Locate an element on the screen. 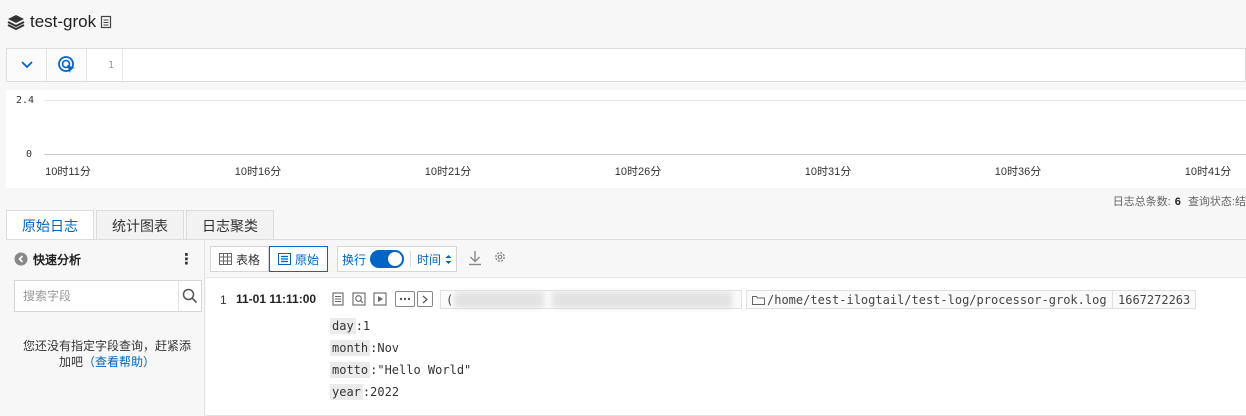  field-search-button is located at coordinates (189, 296).